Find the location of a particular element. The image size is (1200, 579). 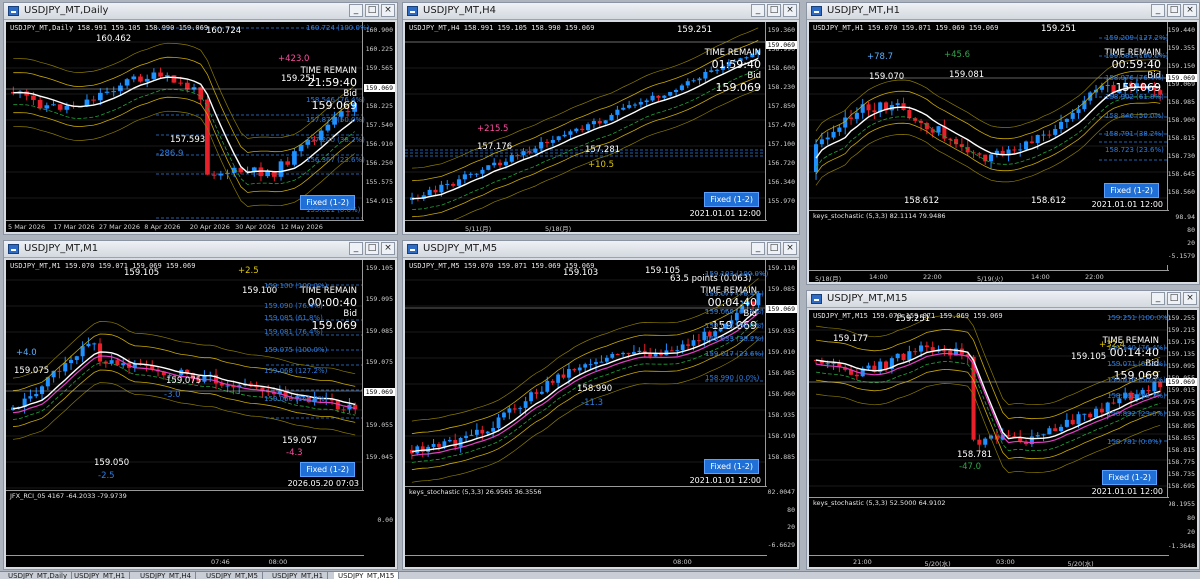

time-tick-label: 08:00 is located at coordinates (682, 562).